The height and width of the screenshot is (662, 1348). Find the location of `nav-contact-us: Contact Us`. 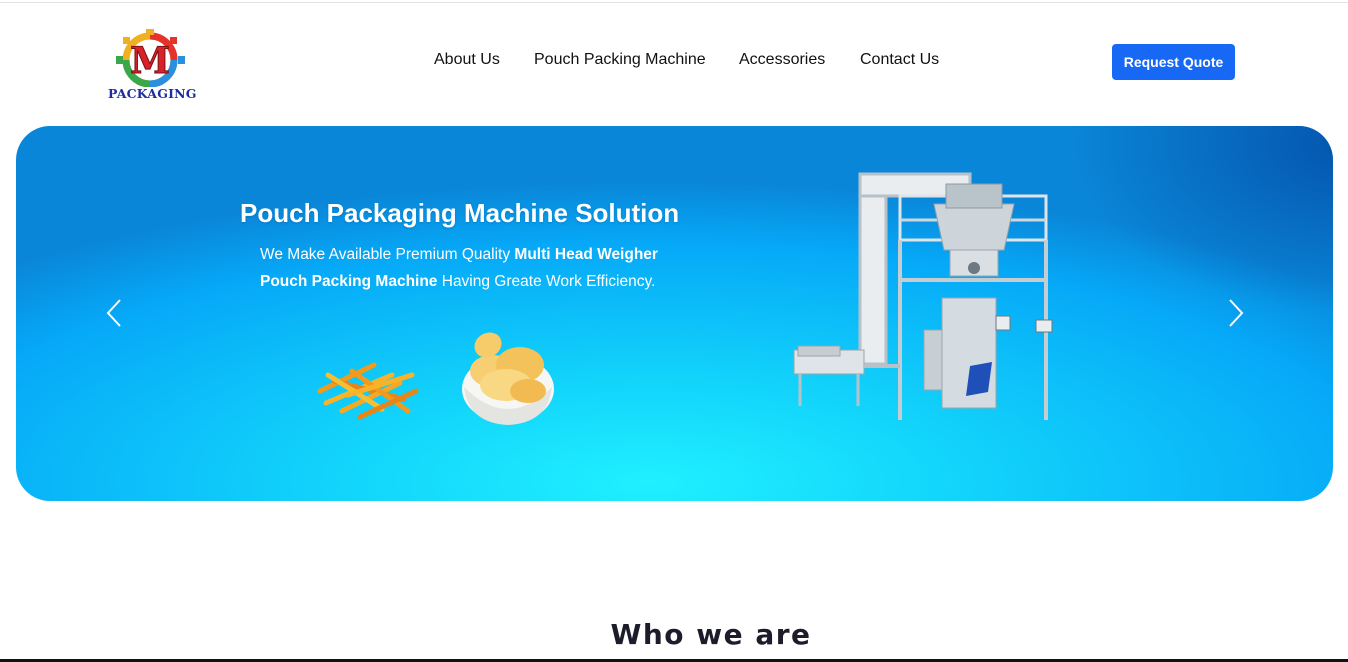

nav-contact-us: Contact Us is located at coordinates (899, 60).